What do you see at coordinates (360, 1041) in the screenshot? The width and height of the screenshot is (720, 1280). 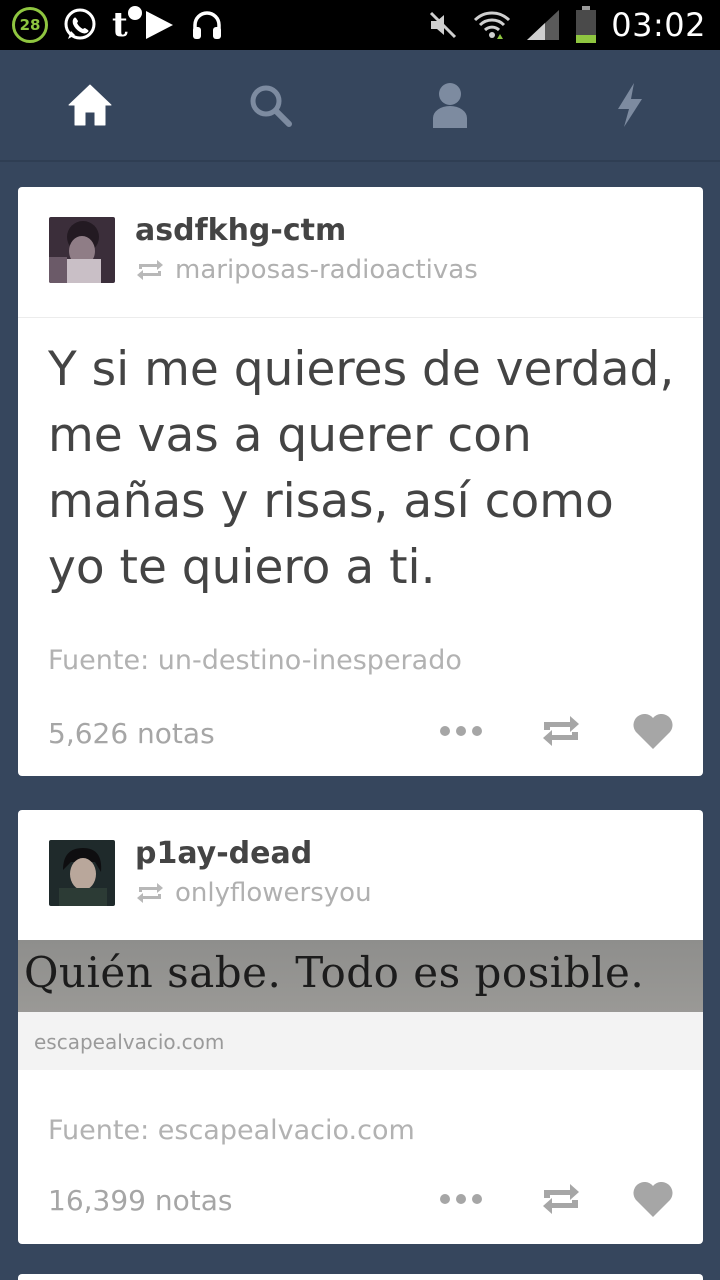 I see `link-preview-bar: escapealvacio.com` at bounding box center [360, 1041].